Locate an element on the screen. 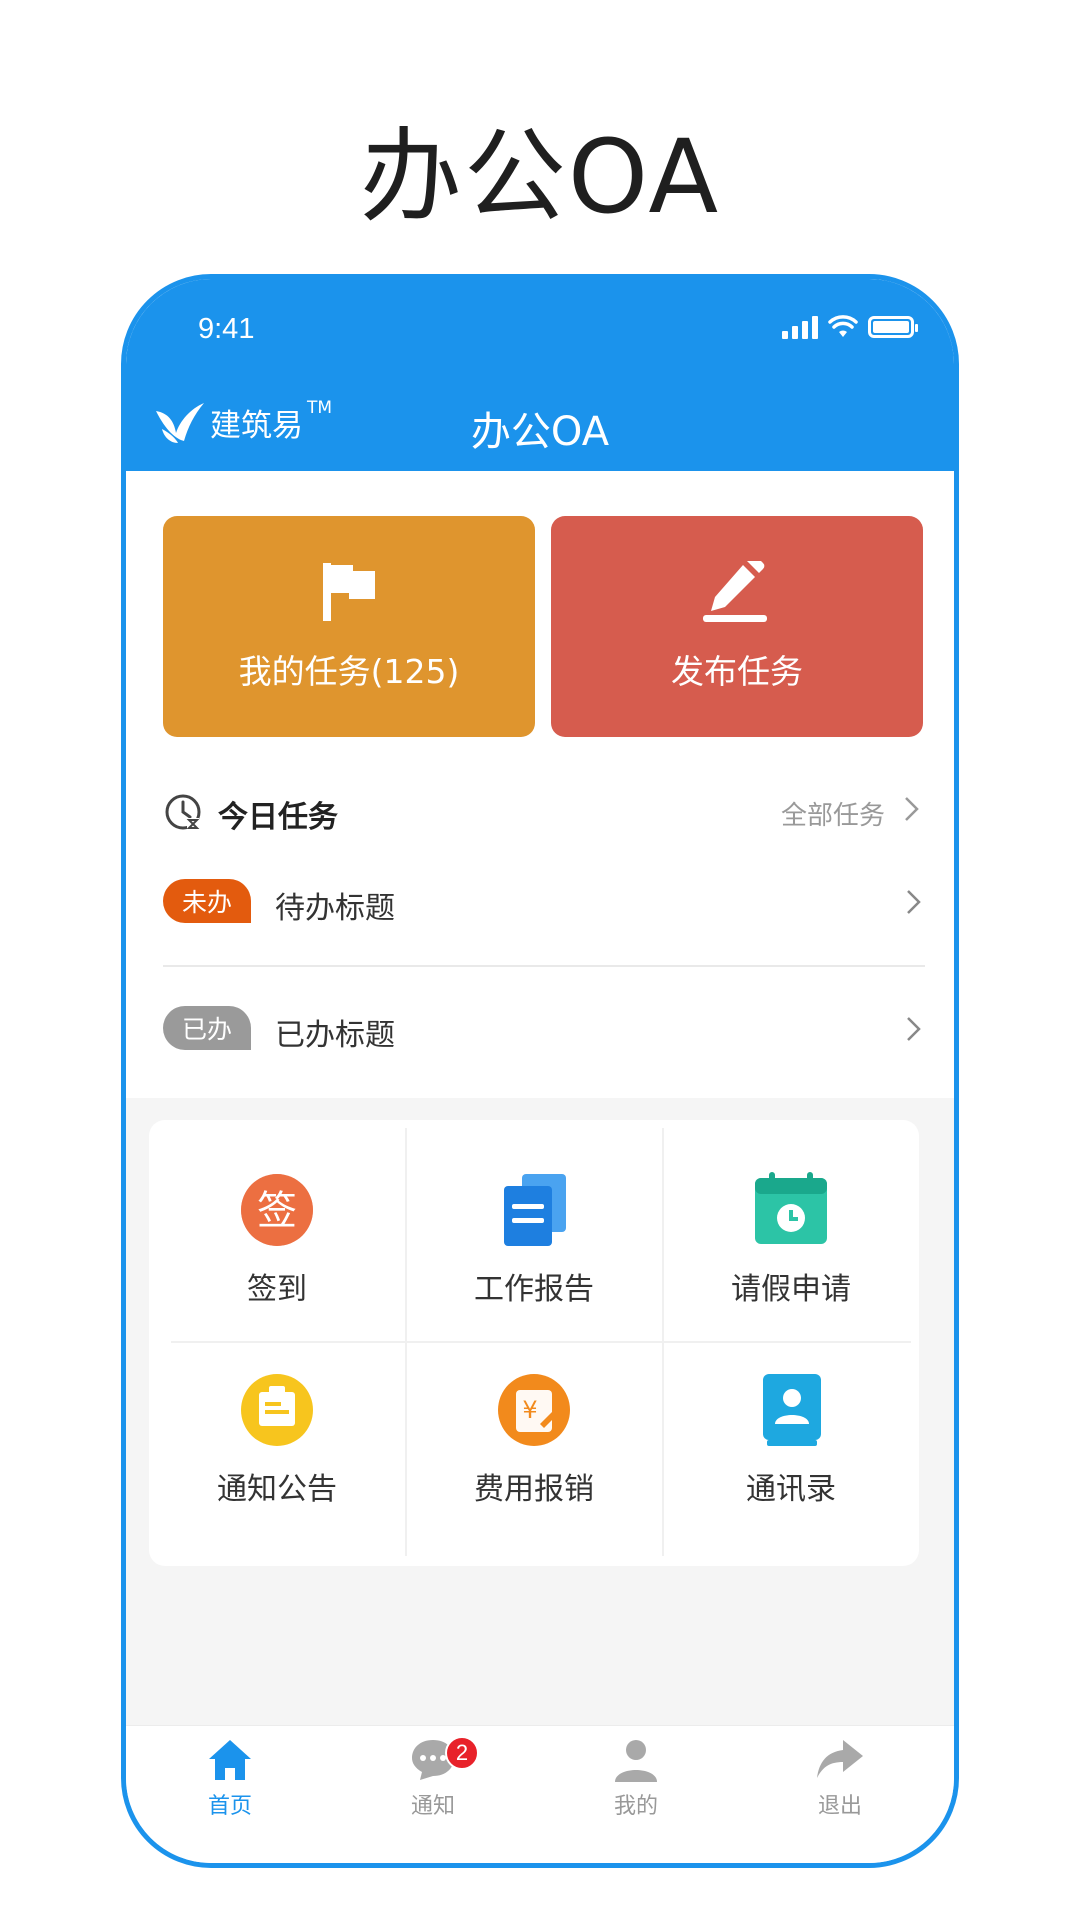  grid-label: 请假申请 is located at coordinates (791, 1289).